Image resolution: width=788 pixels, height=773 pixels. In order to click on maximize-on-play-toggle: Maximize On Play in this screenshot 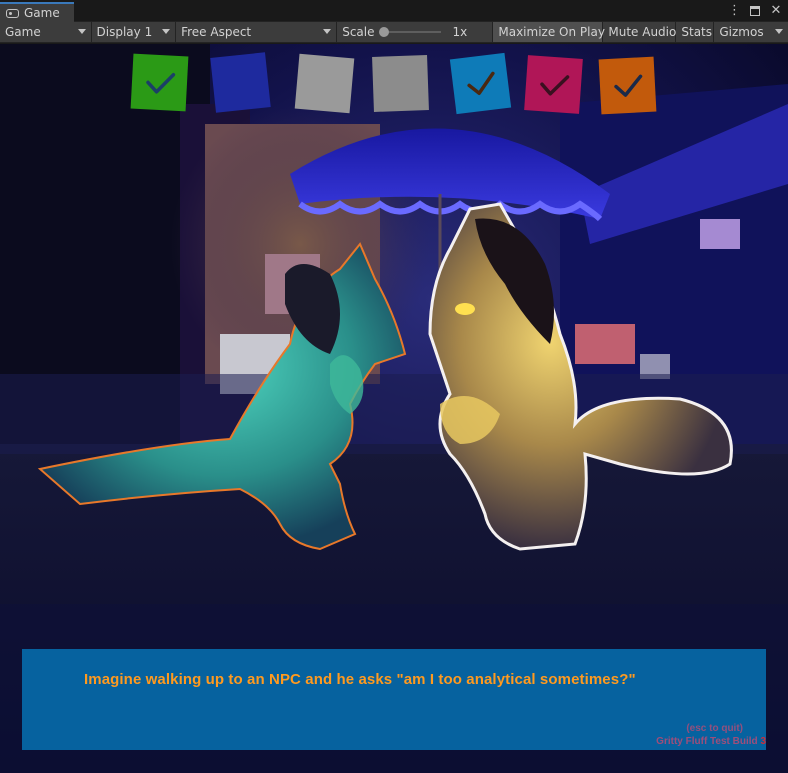, I will do `click(549, 32)`.